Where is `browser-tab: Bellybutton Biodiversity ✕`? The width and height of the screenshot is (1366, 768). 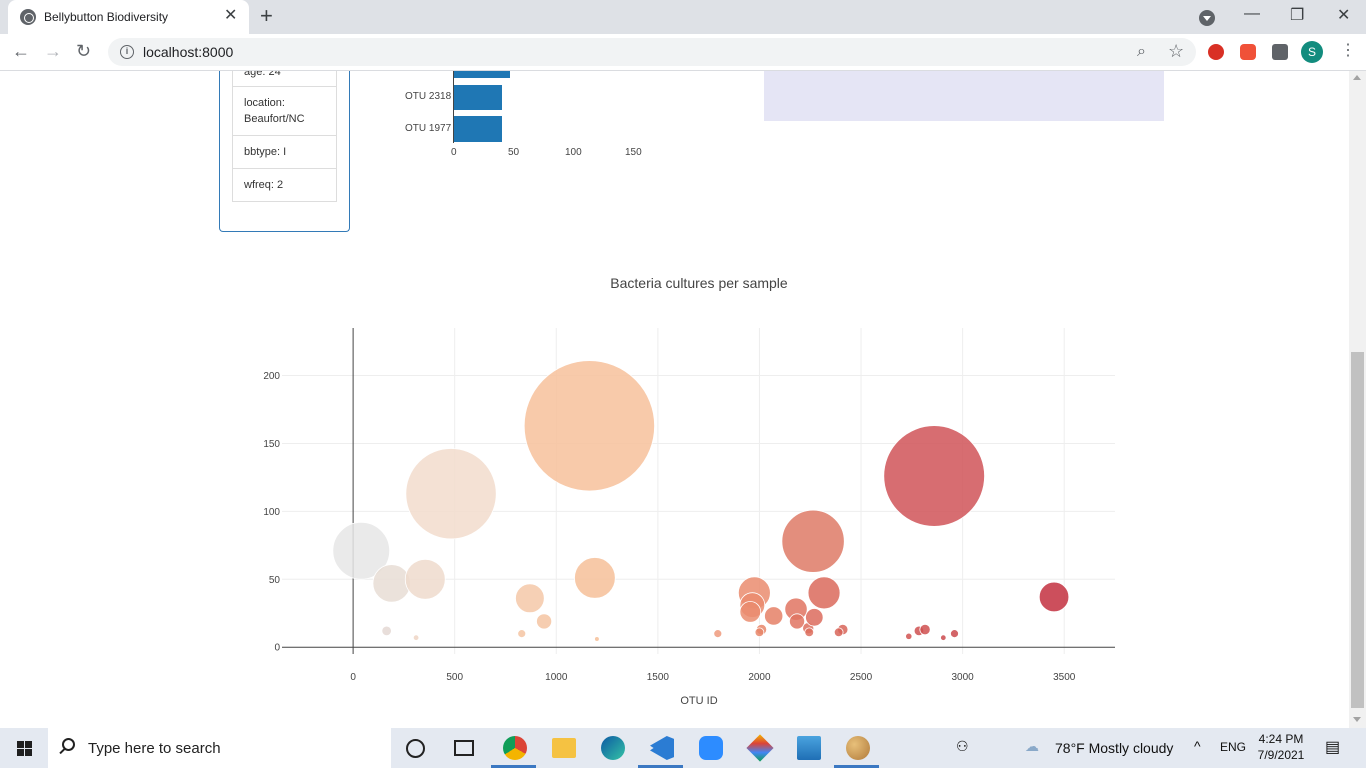 browser-tab: Bellybutton Biodiversity ✕ is located at coordinates (128, 17).